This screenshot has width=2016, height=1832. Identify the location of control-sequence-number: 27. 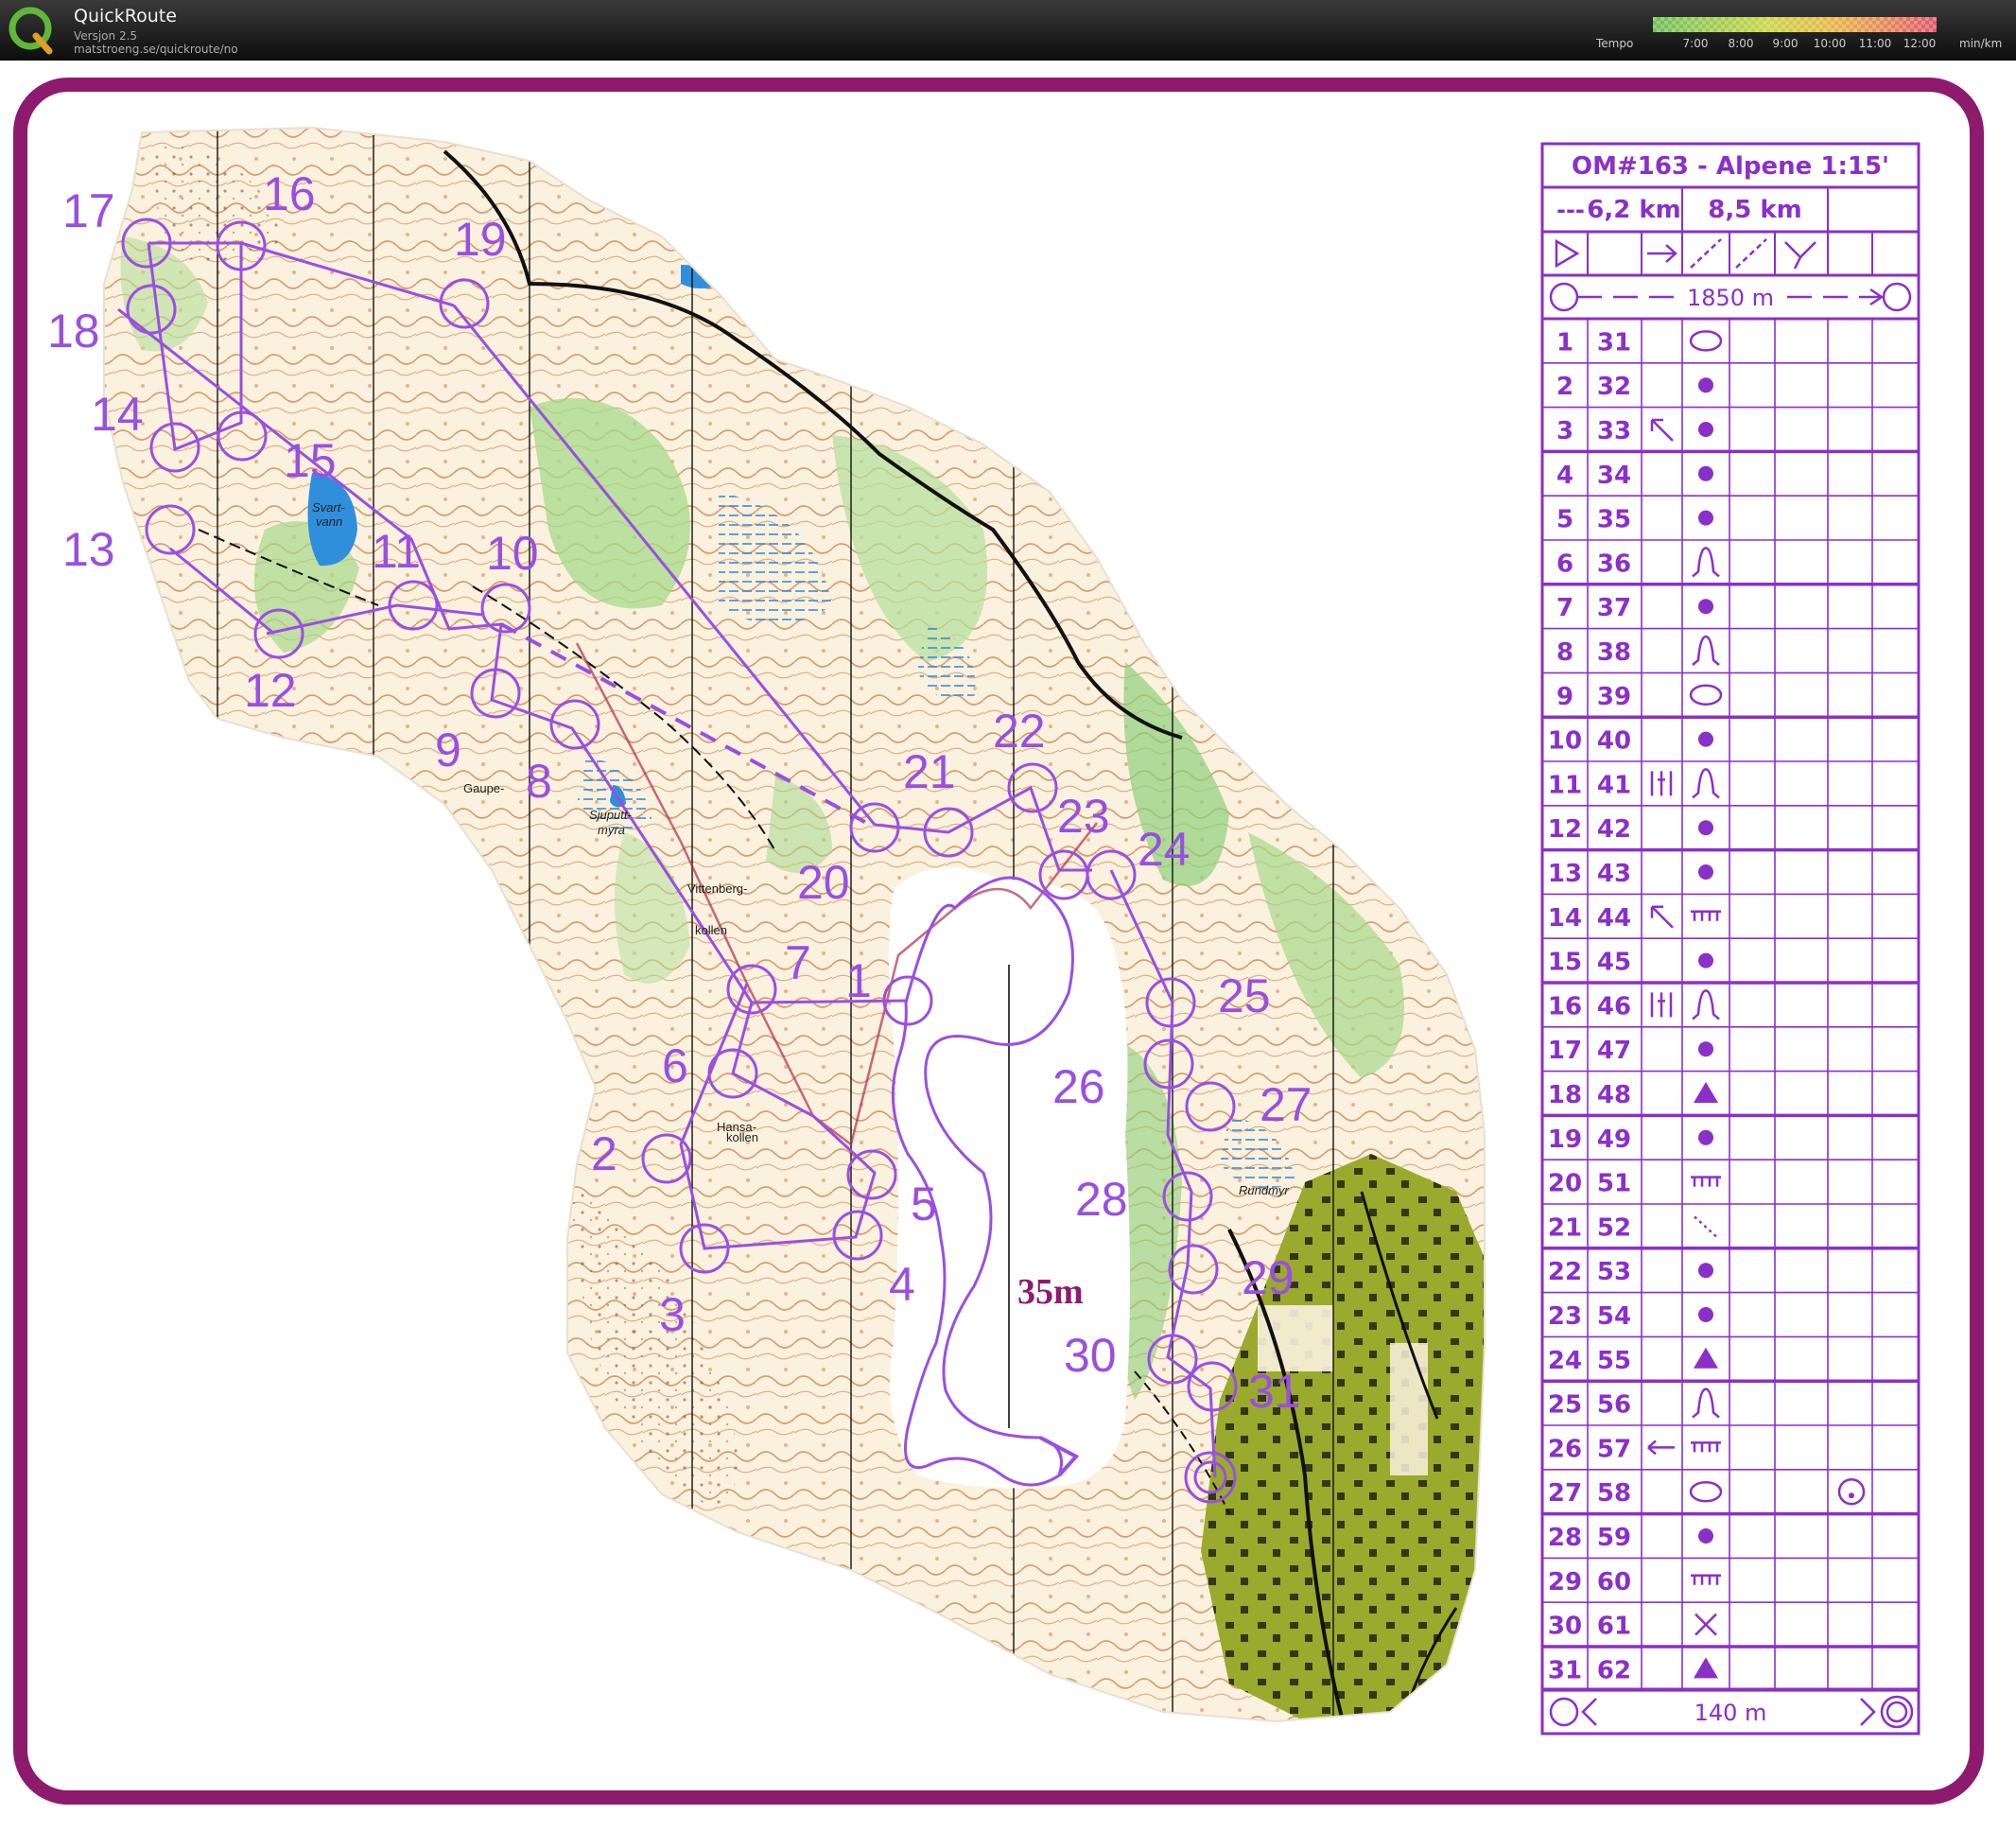
(1565, 1493).